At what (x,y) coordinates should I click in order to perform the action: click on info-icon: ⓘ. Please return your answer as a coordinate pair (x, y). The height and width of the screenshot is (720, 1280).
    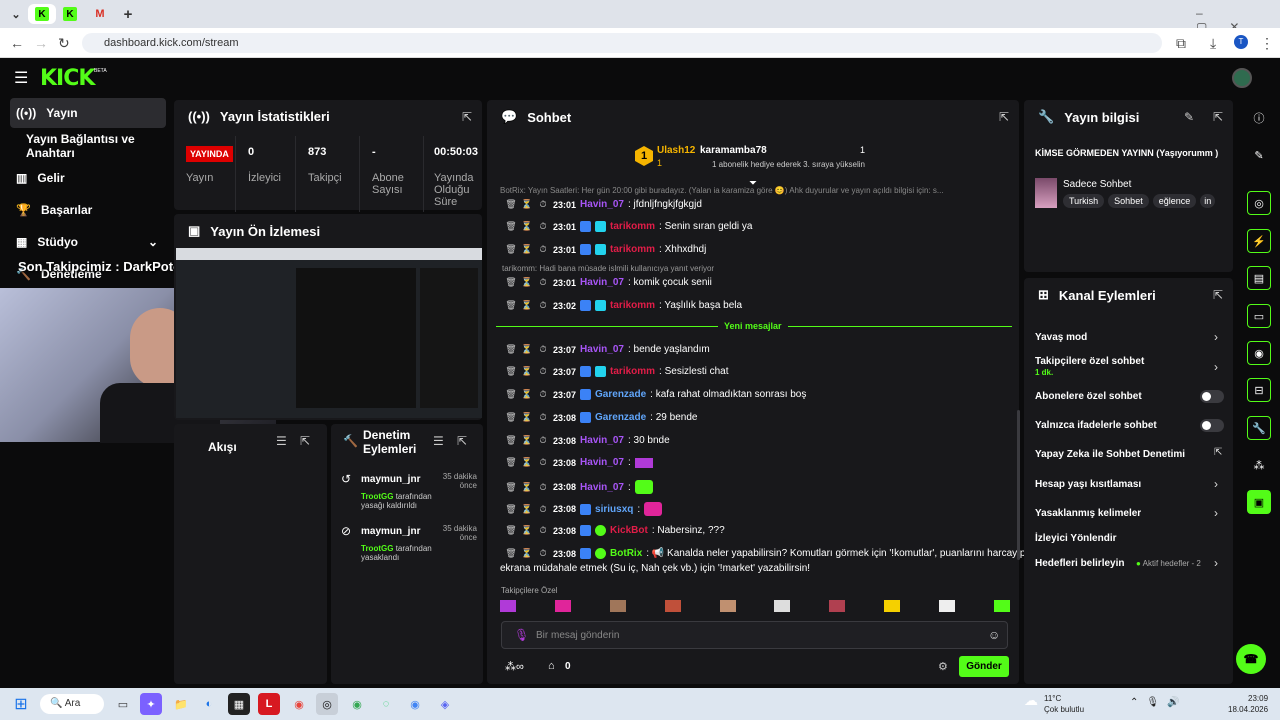
    Looking at the image, I should click on (1259, 118).